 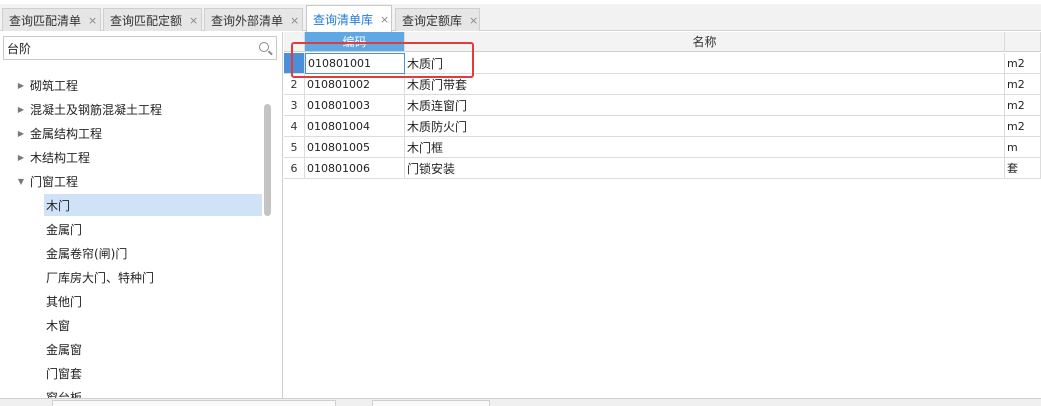 What do you see at coordinates (153, 205) in the screenshot?
I see `tree-node-wood-door: 木门` at bounding box center [153, 205].